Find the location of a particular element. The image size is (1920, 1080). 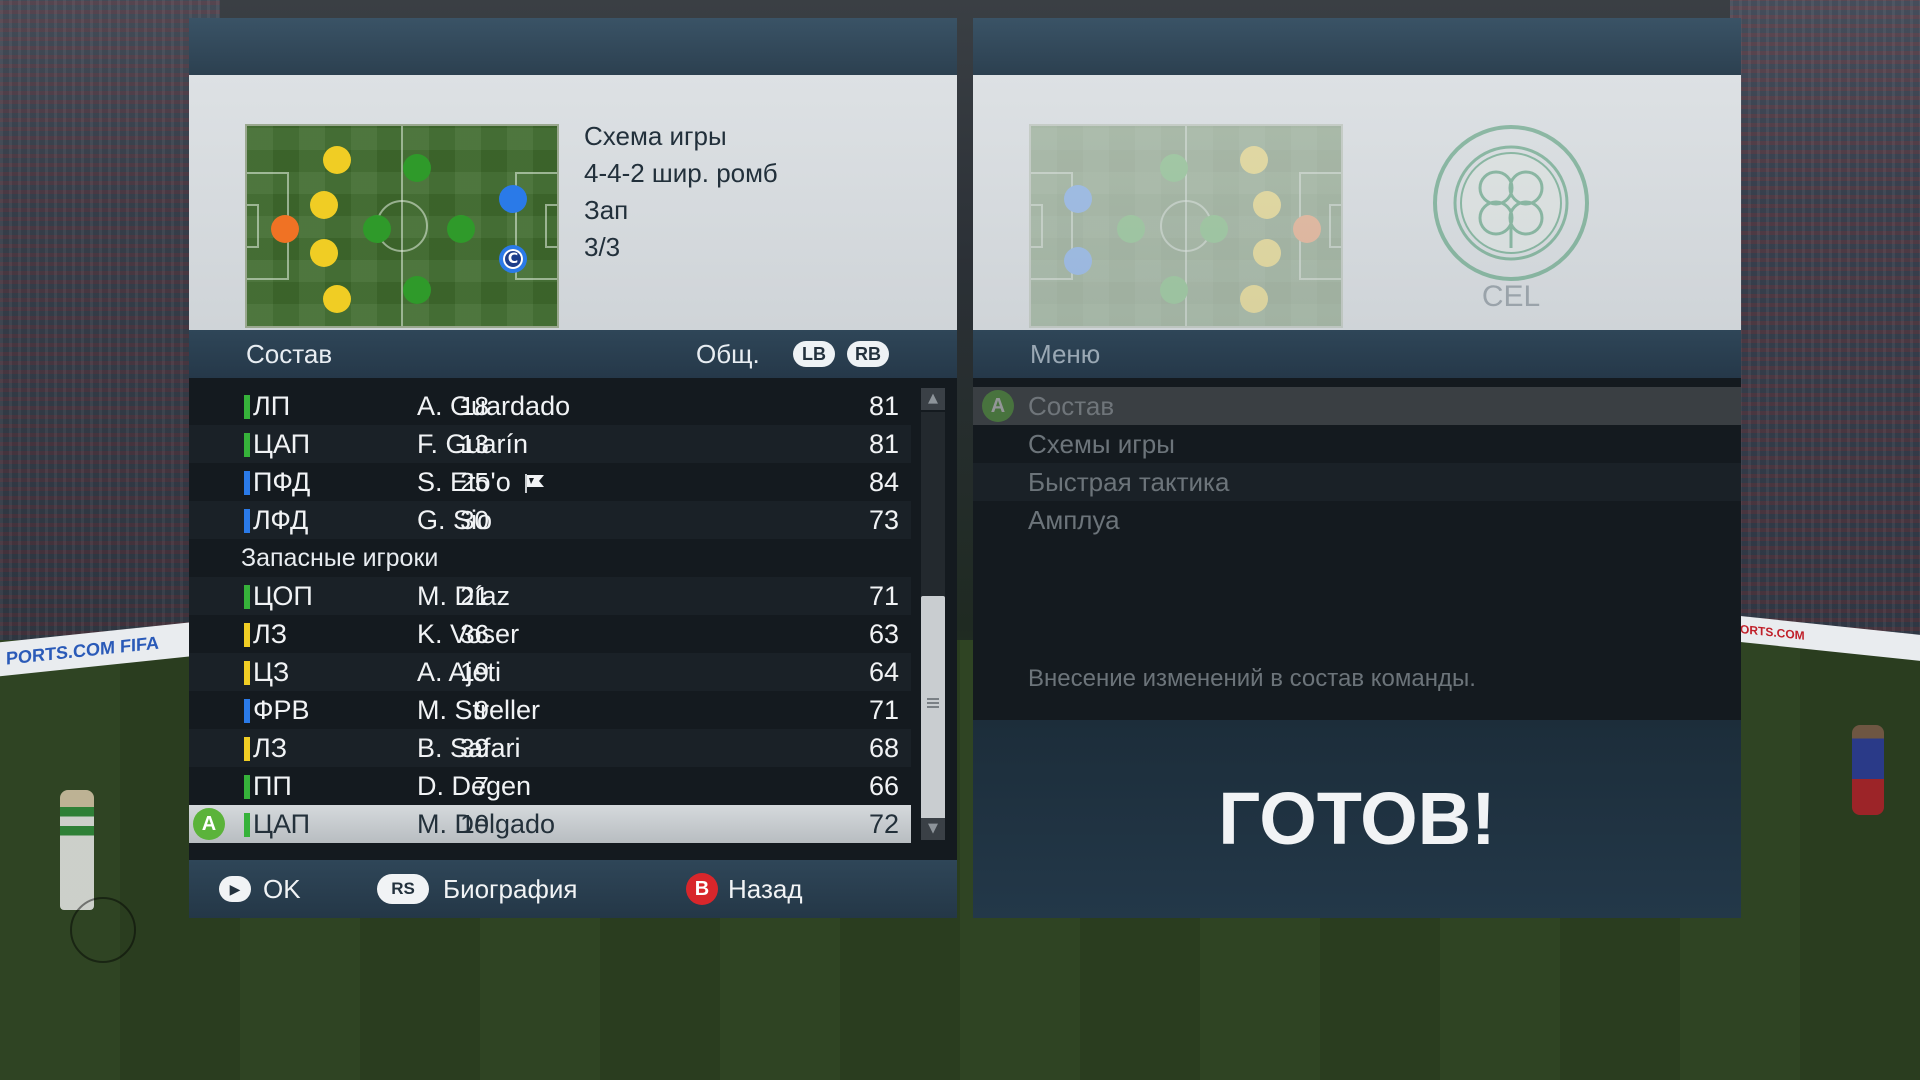

menu-item-label: Схемы игры is located at coordinates (1101, 444).